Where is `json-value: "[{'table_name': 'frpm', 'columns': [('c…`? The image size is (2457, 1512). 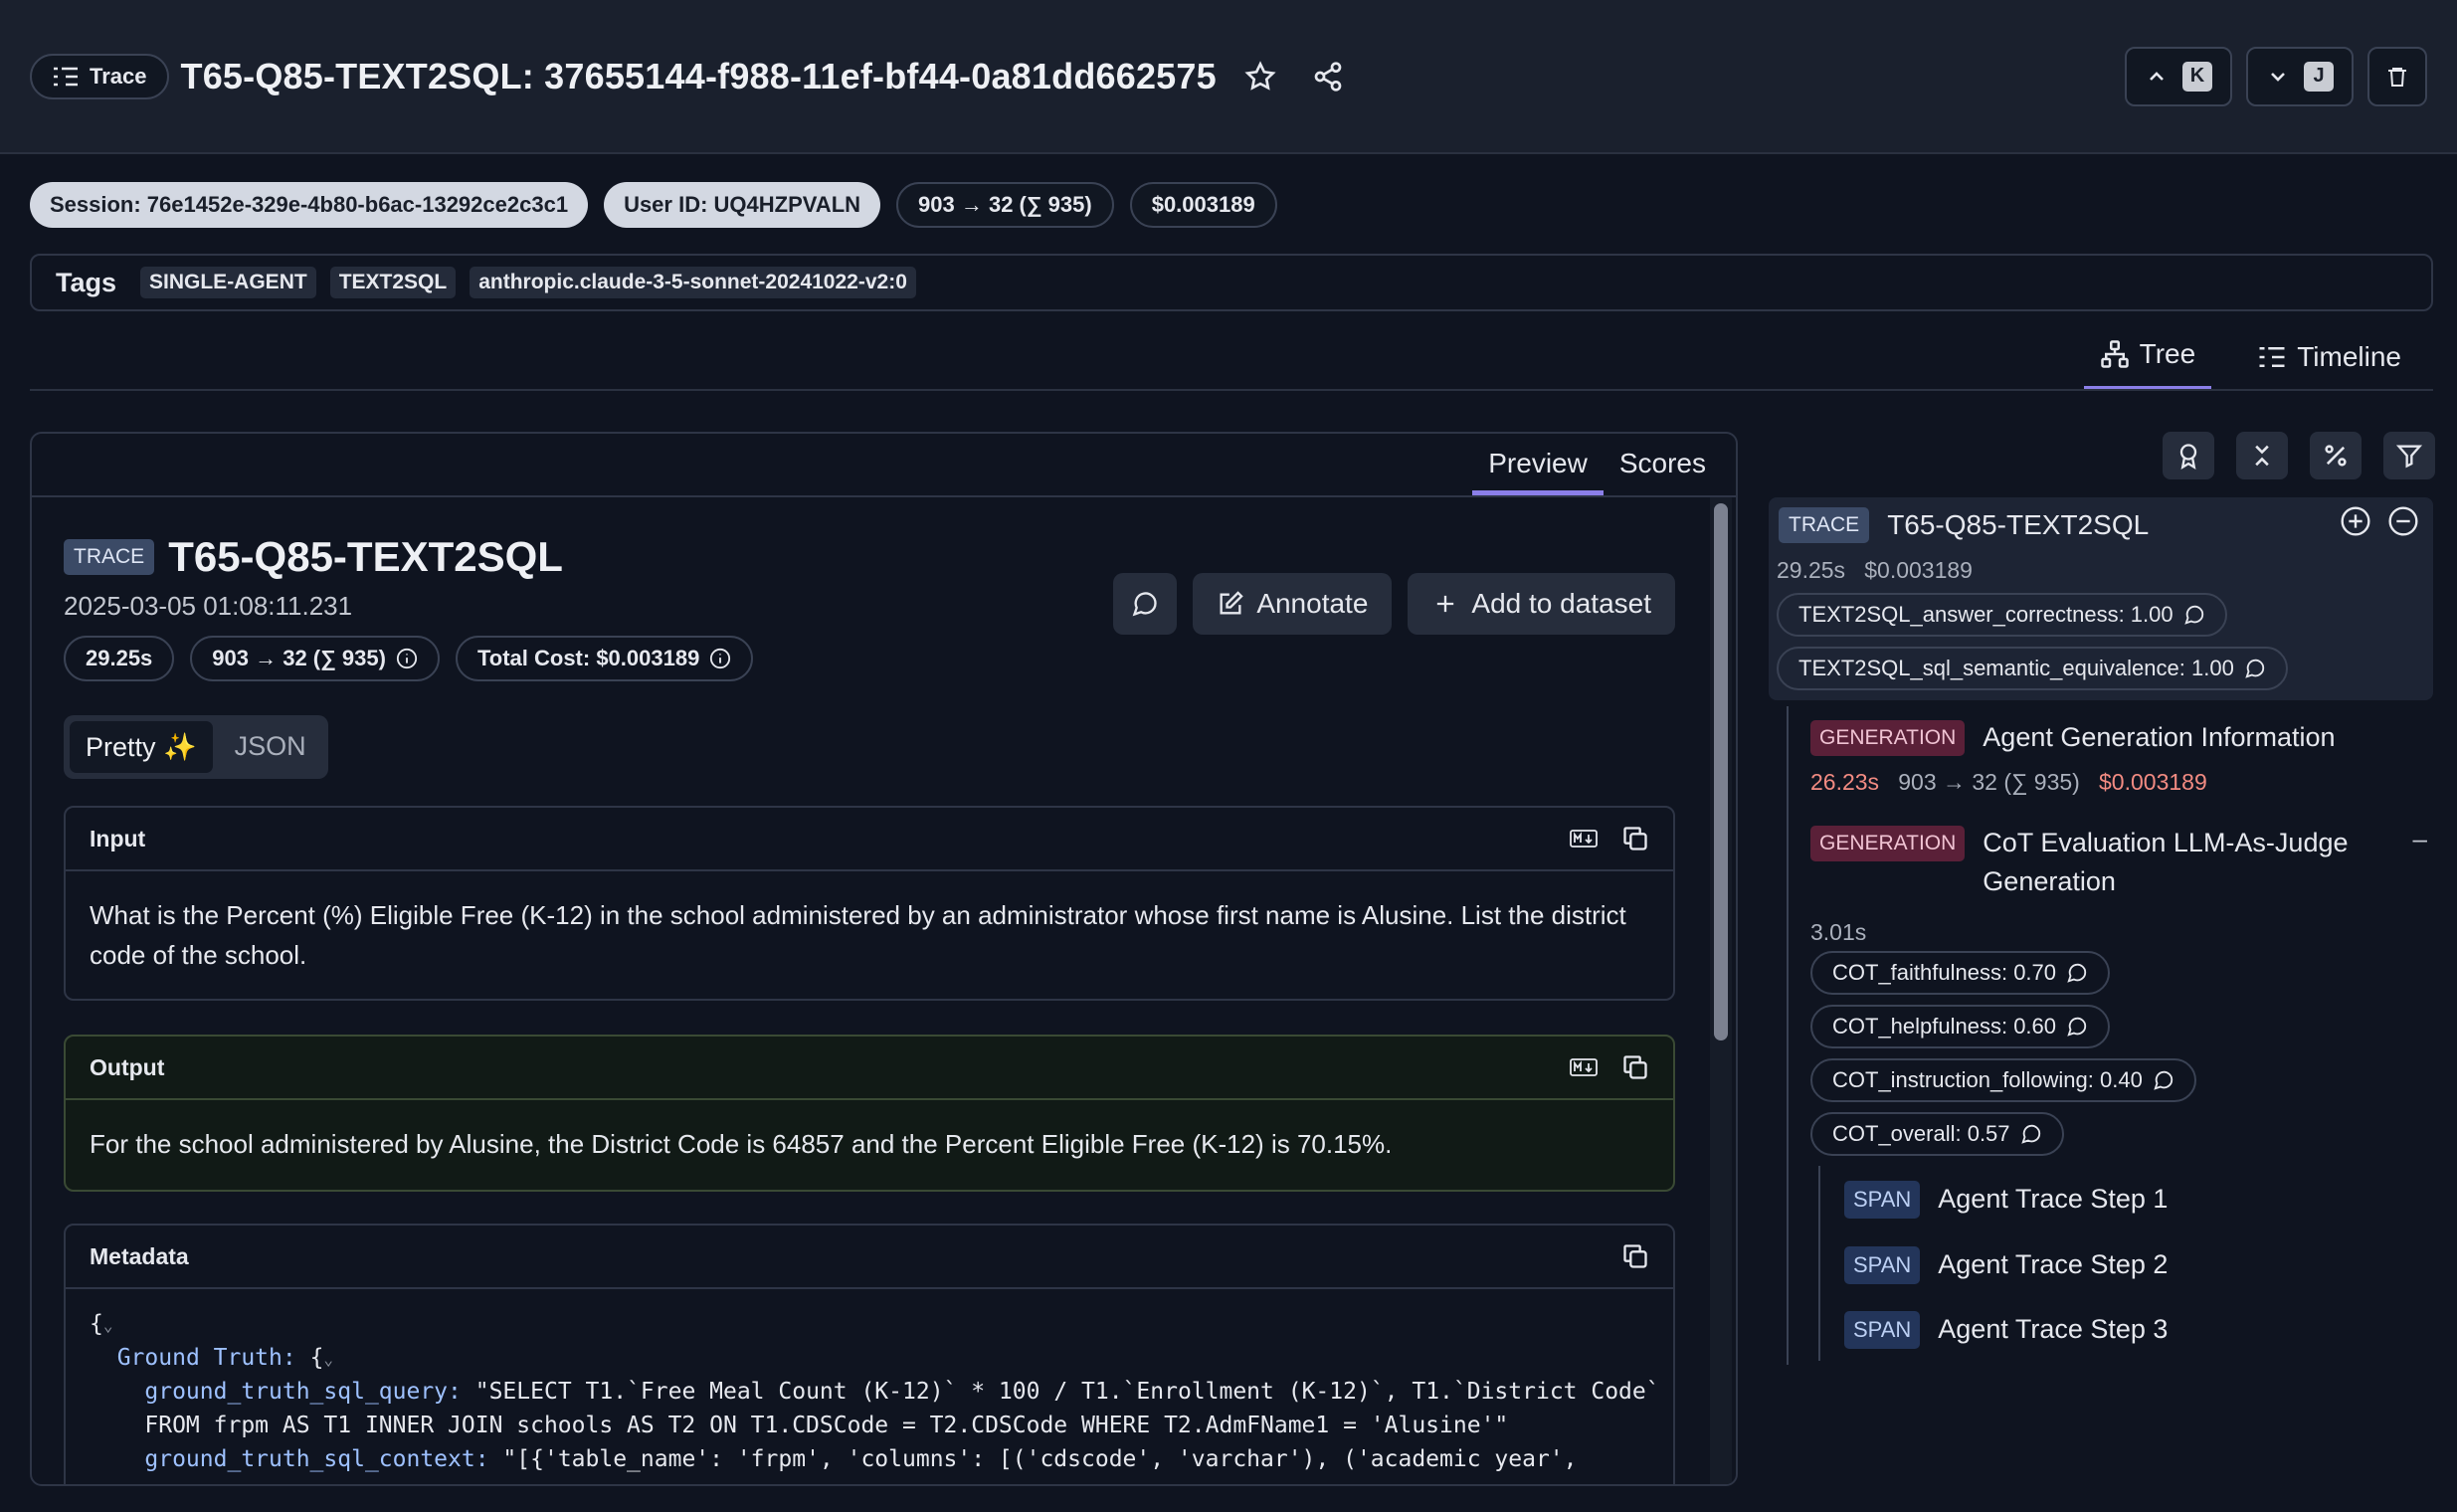
json-value: "[{'table_name': 'frpm', 'columns': [('c… is located at coordinates (1033, 1460).